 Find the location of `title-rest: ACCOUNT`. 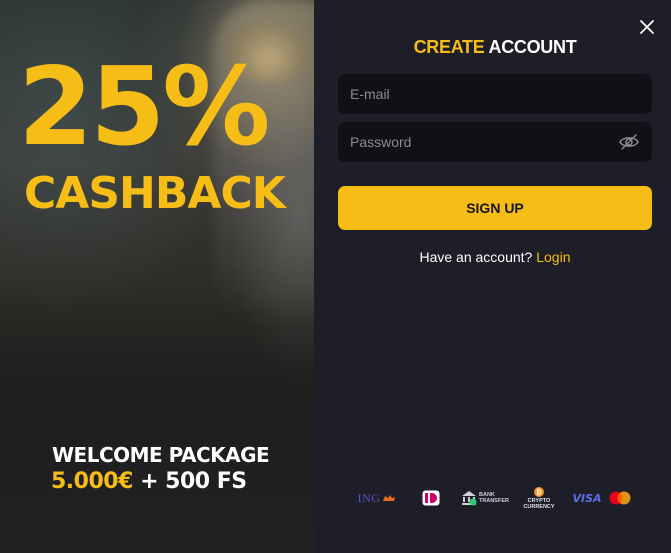

title-rest: ACCOUNT is located at coordinates (530, 47).